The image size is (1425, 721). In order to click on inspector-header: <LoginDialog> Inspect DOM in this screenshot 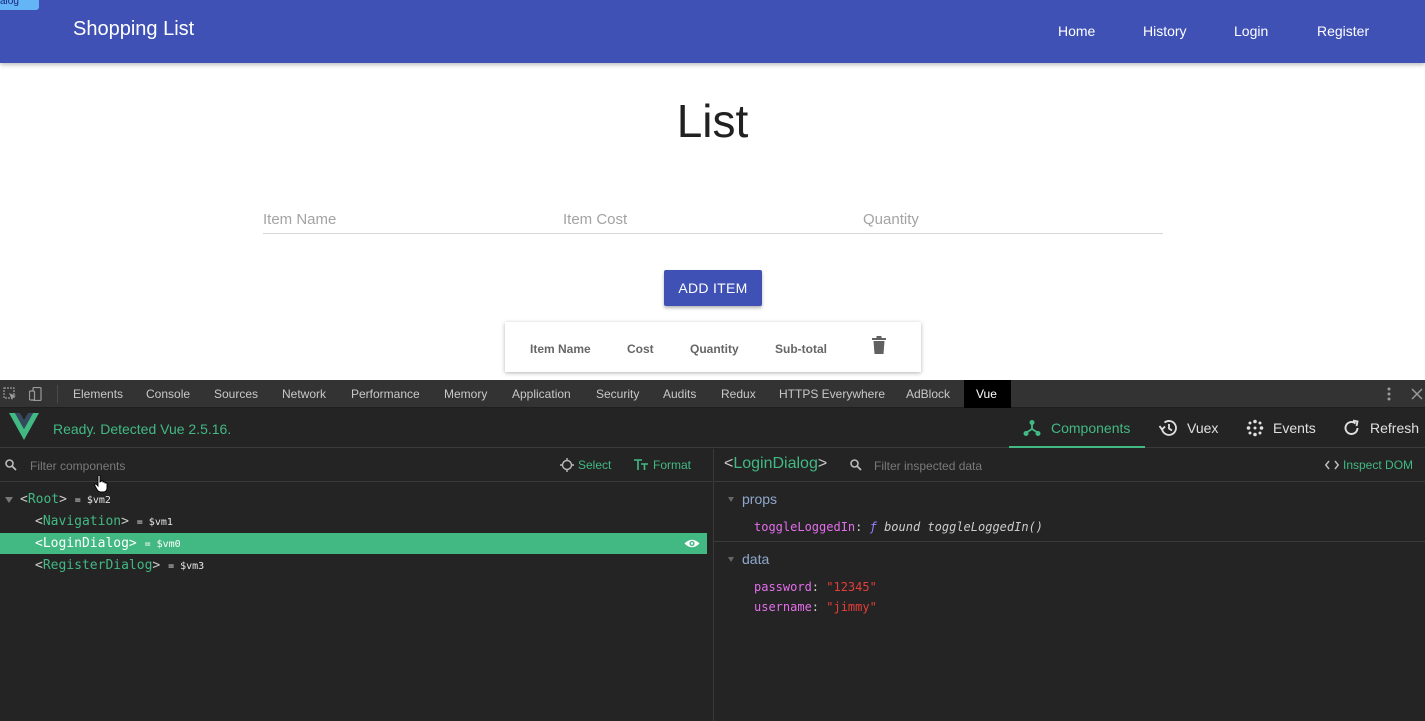, I will do `click(1069, 465)`.